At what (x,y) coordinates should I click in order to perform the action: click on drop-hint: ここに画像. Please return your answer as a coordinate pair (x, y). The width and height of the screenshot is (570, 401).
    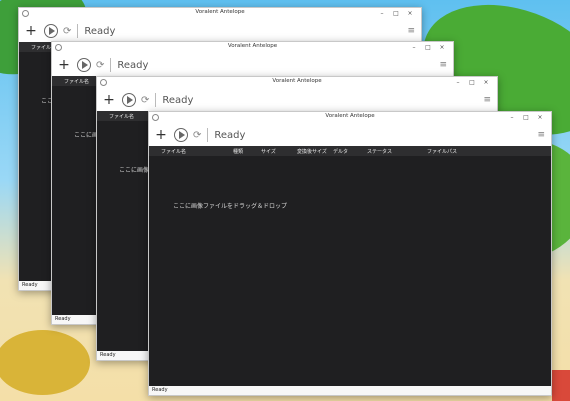
    Looking at the image, I should click on (134, 170).